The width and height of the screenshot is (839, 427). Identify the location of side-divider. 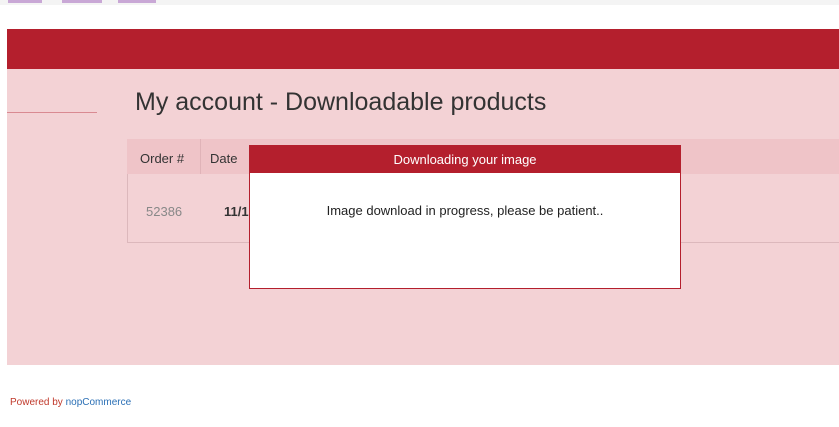
(52, 112).